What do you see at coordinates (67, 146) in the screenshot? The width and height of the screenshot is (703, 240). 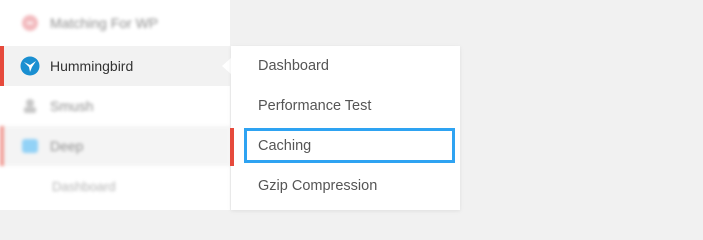 I see `sidebar-item-label: Deep` at bounding box center [67, 146].